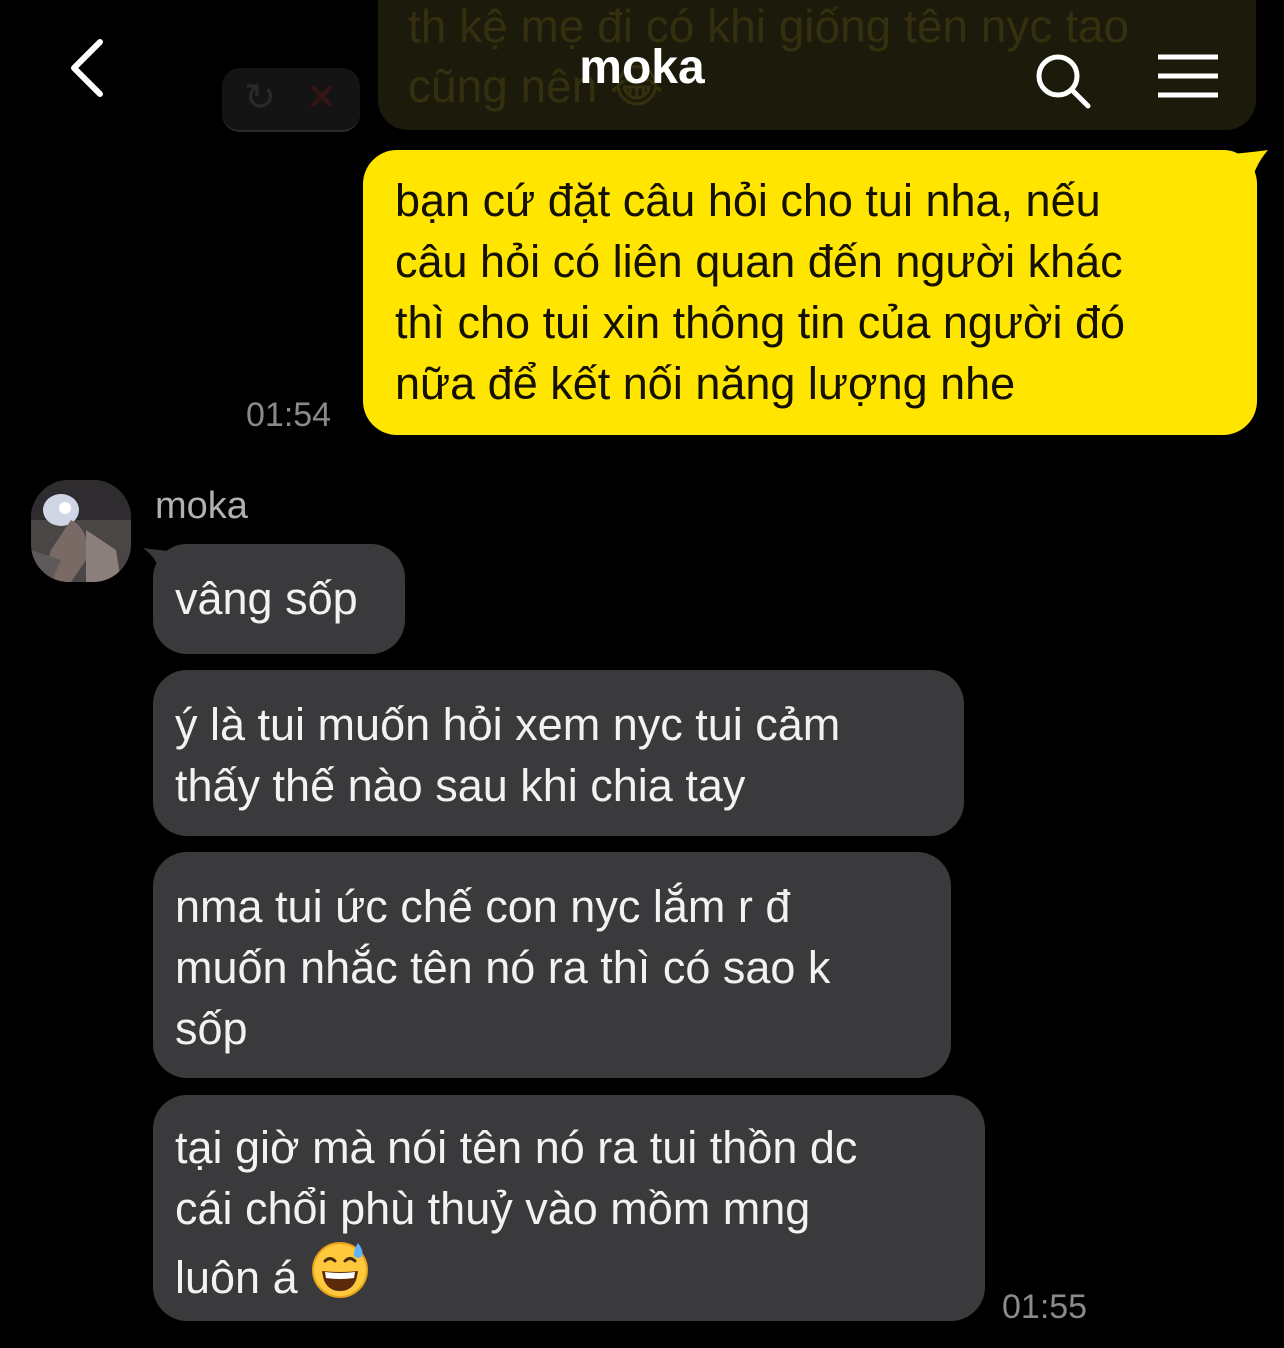  I want to click on menu-button, so click(1189, 77).